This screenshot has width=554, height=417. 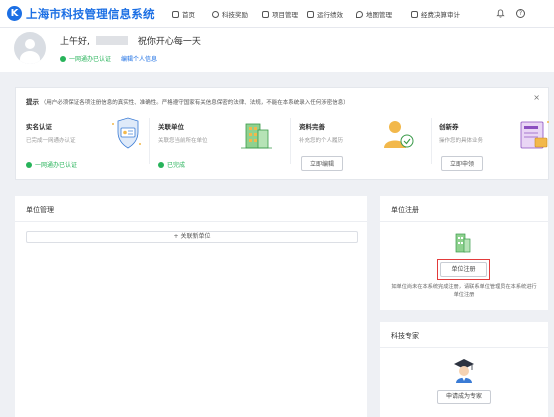 I want to click on nav-item-audit: 经费决算审计, so click(x=435, y=14).